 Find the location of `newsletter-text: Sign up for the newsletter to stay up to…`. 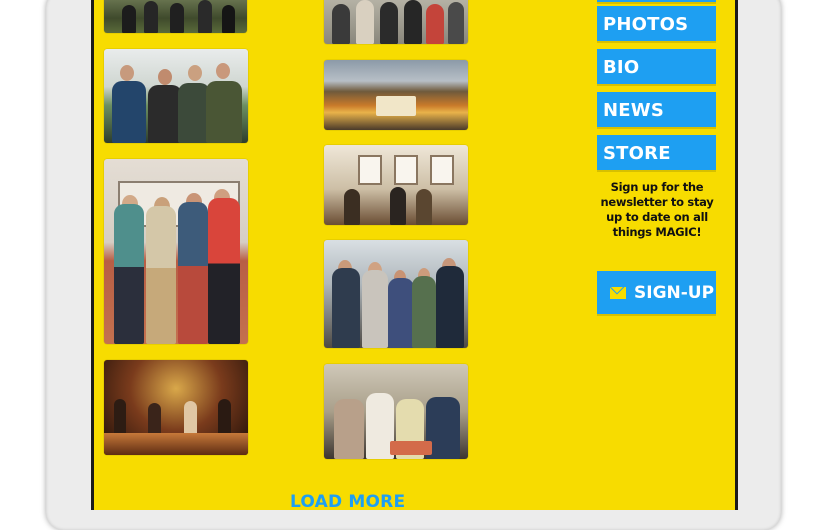

newsletter-text: Sign up for the newsletter to stay up to… is located at coordinates (657, 209).